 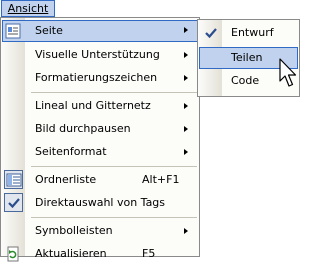 What do you see at coordinates (149, 253) in the screenshot?
I see `menu-item-aktualisieren-shortcut: F5` at bounding box center [149, 253].